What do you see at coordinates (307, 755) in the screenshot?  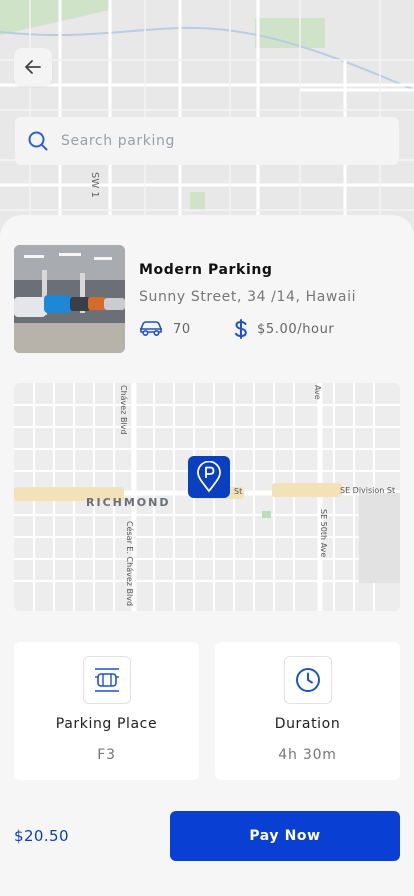 I see `duration-value: 4h 30m` at bounding box center [307, 755].